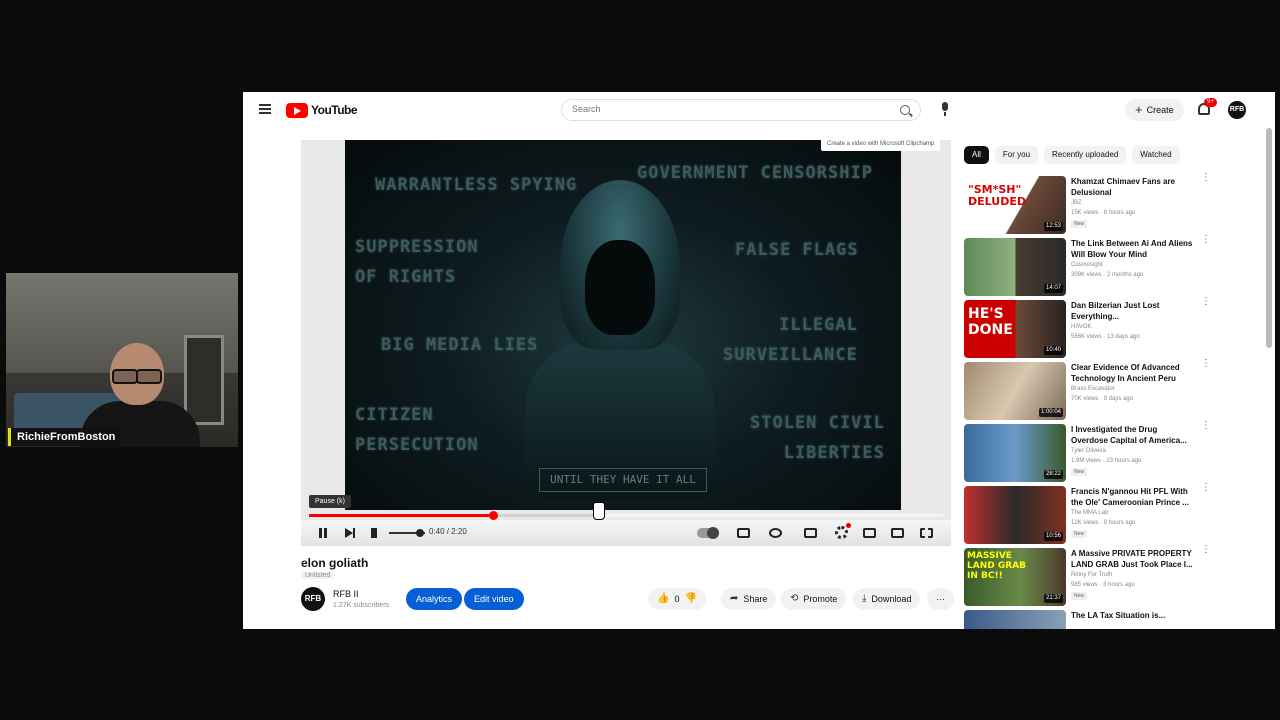  What do you see at coordinates (1016, 155) in the screenshot?
I see `chip-for-you: For you` at bounding box center [1016, 155].